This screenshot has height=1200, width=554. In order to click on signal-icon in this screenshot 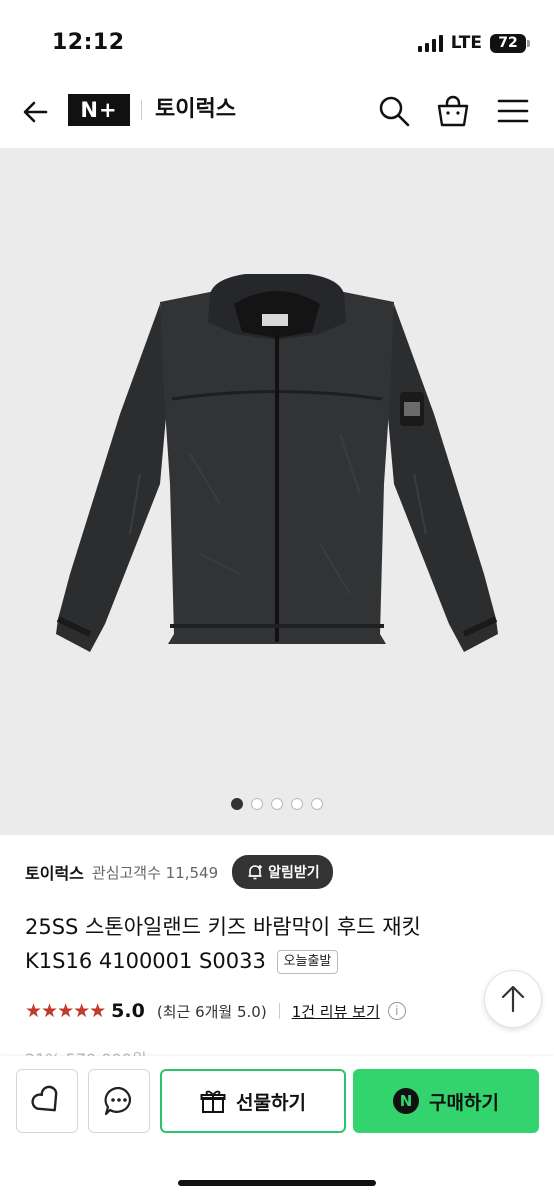, I will do `click(430, 43)`.